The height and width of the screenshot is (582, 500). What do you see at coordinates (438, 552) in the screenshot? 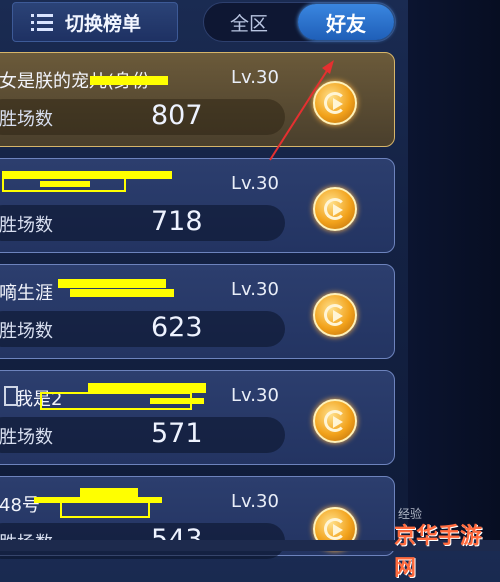
I see `watermark-brand: 京华手游网` at bounding box center [438, 552].